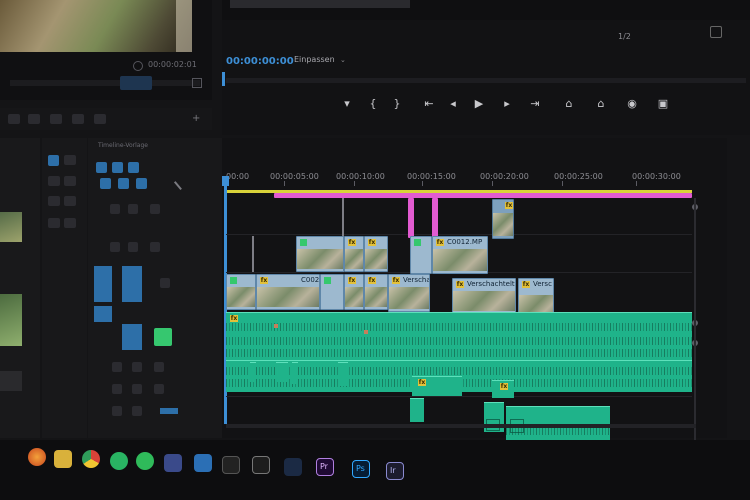  I want to click on whatsapp-icon, so click(145, 461).